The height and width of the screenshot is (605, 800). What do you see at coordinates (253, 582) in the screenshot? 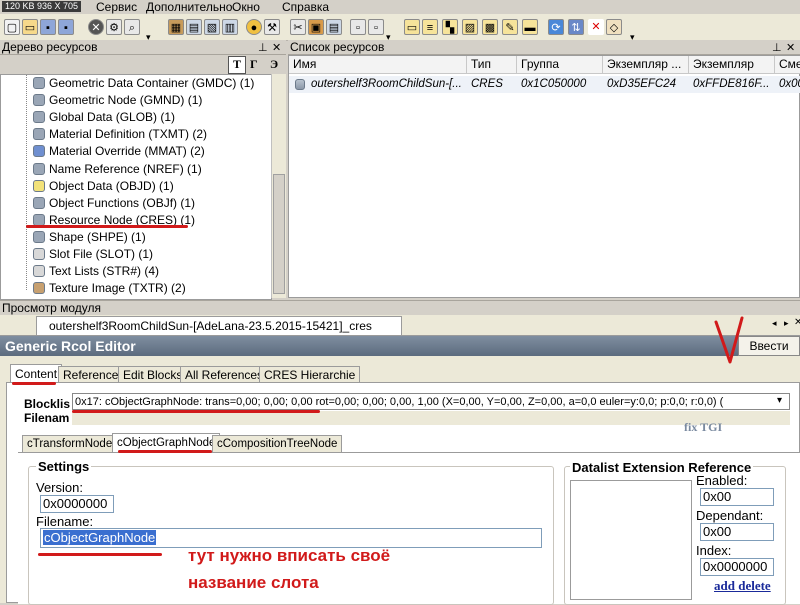
I see `annotation-text-line2: название слота` at bounding box center [253, 582].